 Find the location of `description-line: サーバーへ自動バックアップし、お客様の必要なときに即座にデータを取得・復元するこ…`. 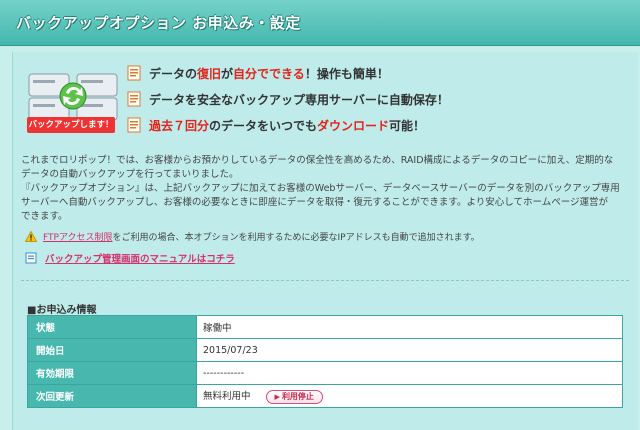

description-line: サーバーへ自動バックアップし、お客様の必要なときに即座にデータを取得・復元するこ… is located at coordinates (315, 202).